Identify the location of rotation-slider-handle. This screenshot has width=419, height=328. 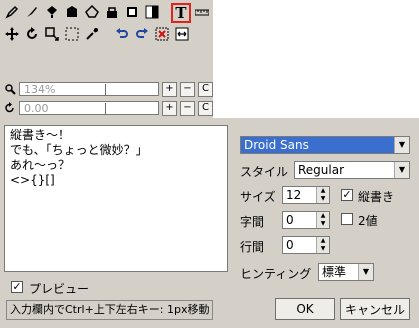
(105, 109).